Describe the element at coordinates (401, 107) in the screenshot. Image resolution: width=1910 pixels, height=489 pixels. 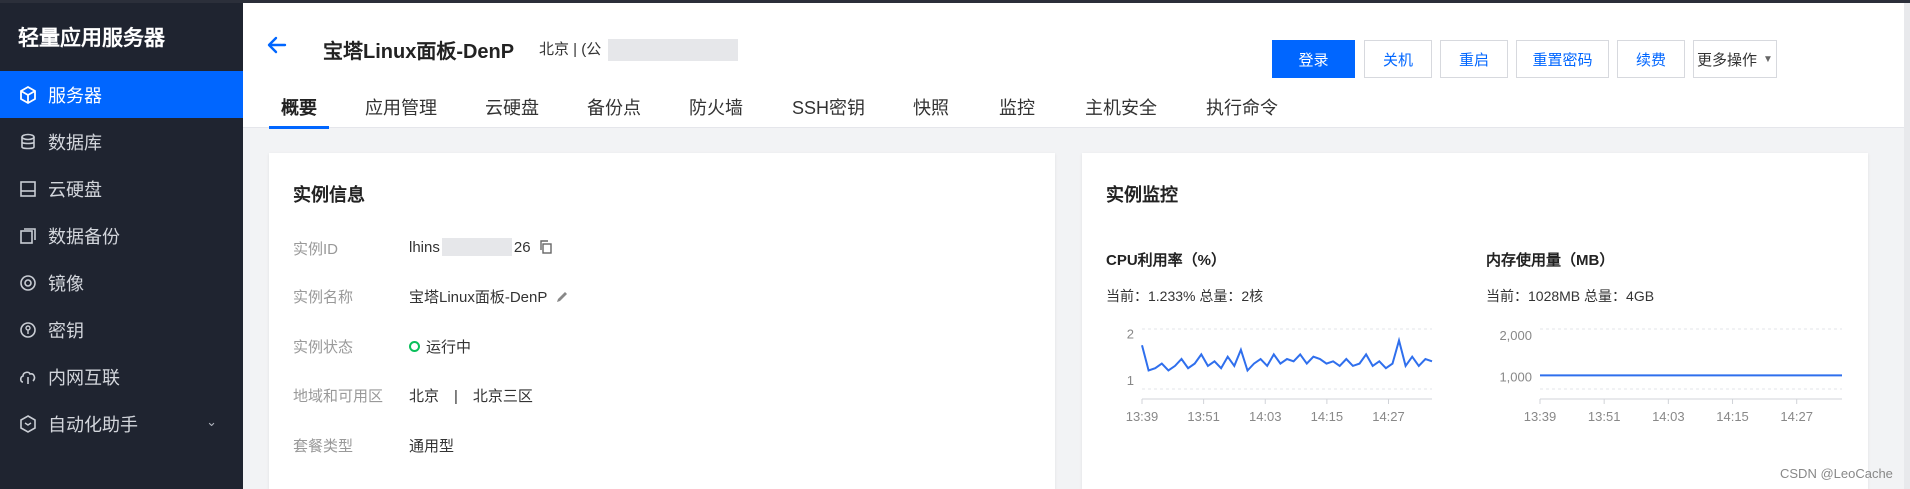
I see `tab-app-management: 应用管理` at that location.